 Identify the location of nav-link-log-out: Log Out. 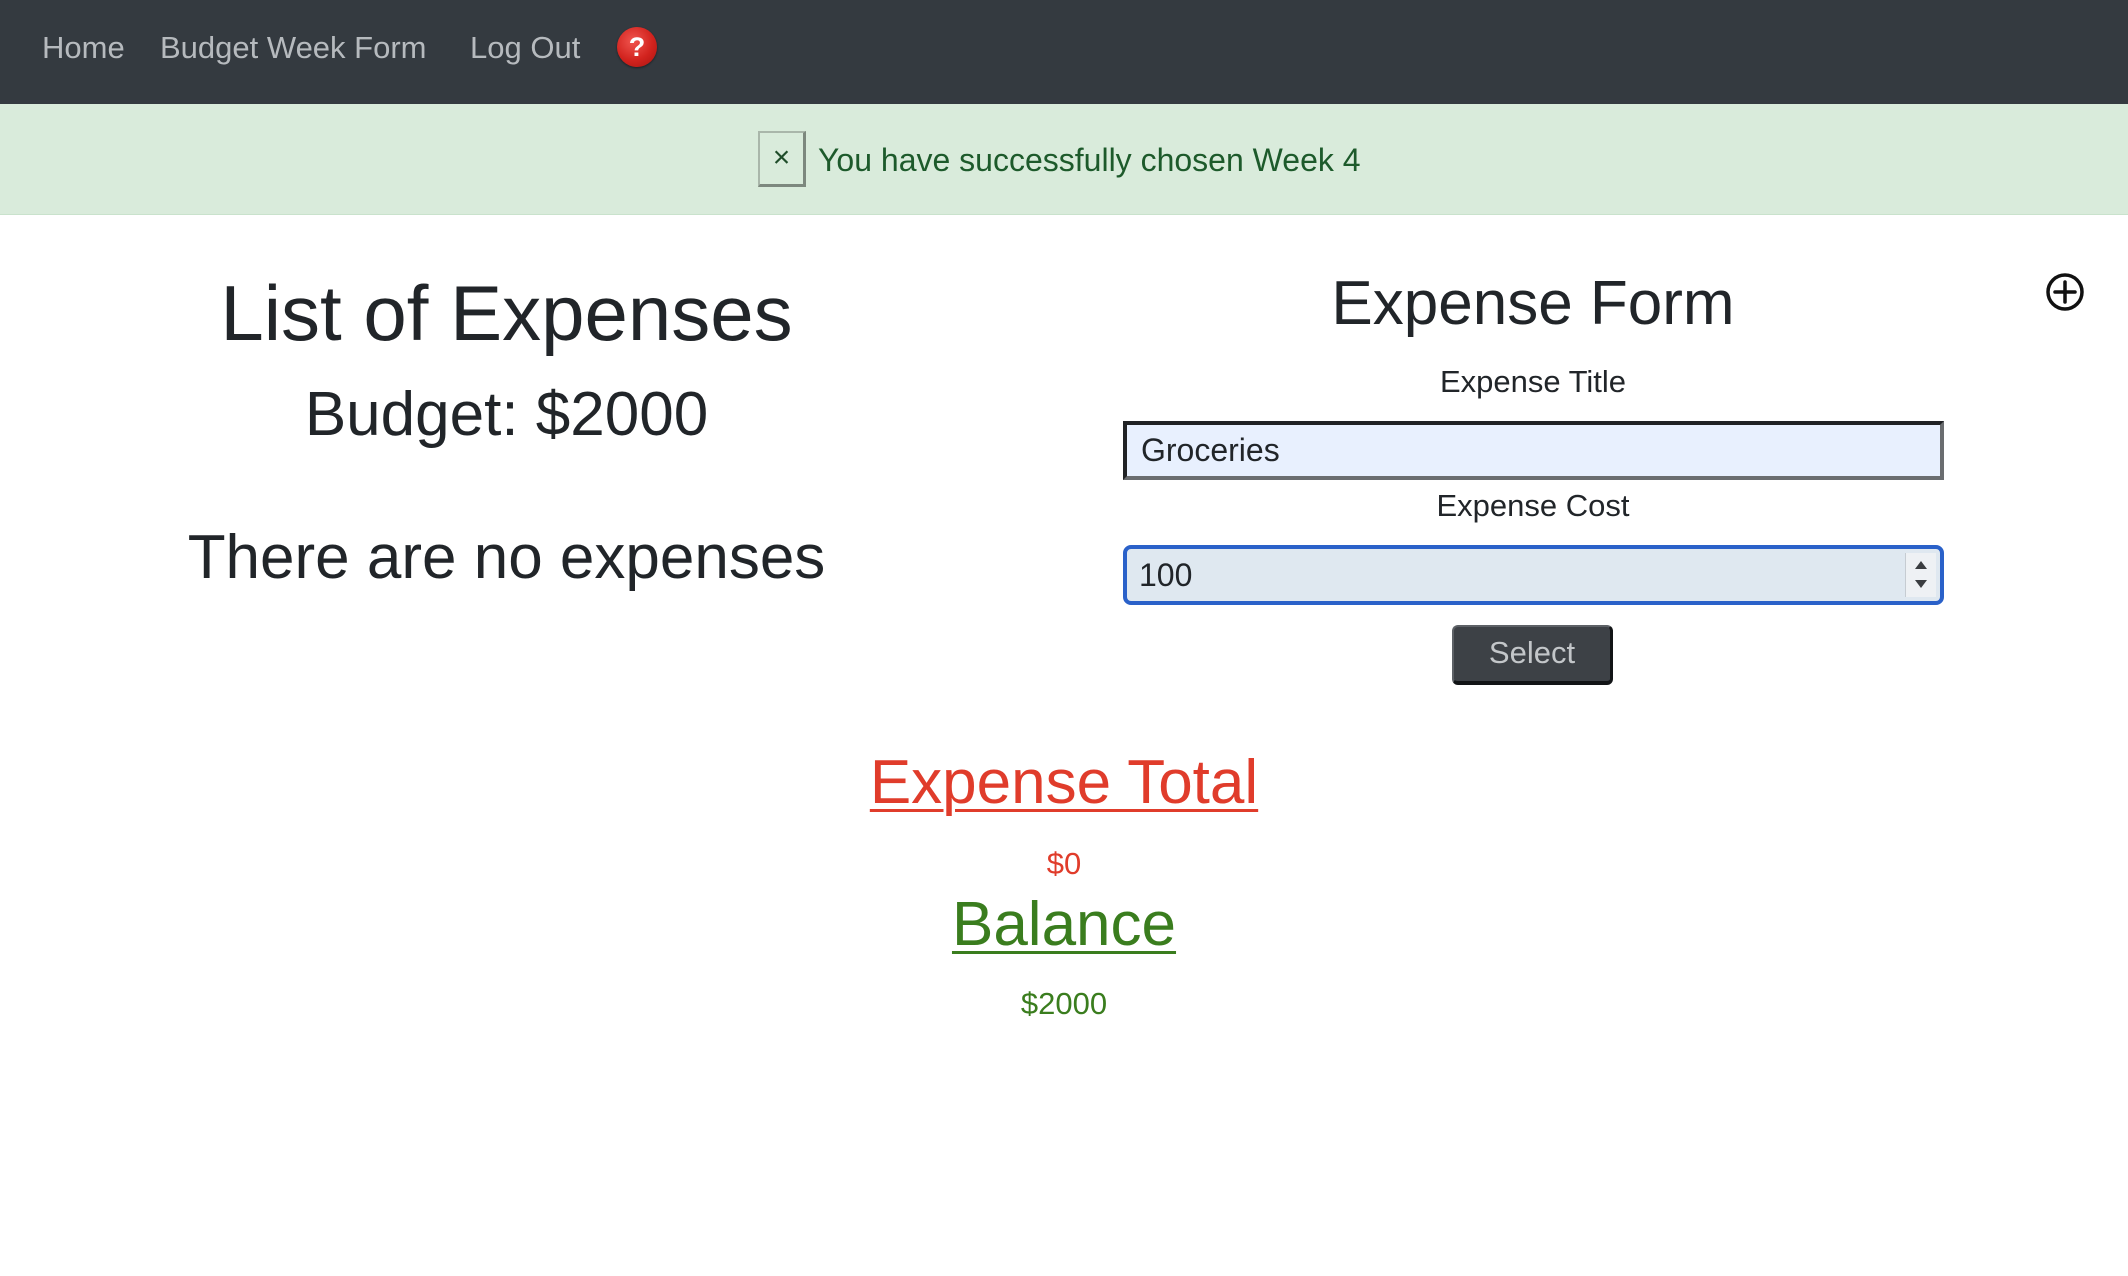
(525, 48).